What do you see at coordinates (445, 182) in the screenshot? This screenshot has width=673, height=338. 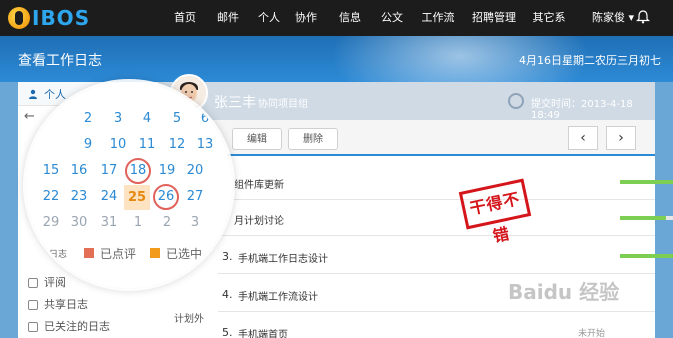 I see `list-item: 组件库更新` at bounding box center [445, 182].